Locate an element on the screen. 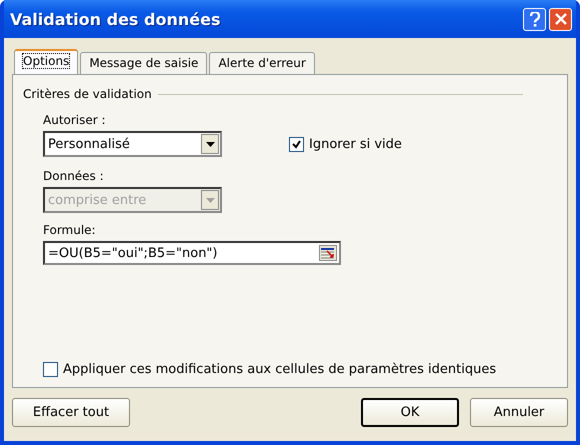 The image size is (580, 445). tab: Options is located at coordinates (46, 62).